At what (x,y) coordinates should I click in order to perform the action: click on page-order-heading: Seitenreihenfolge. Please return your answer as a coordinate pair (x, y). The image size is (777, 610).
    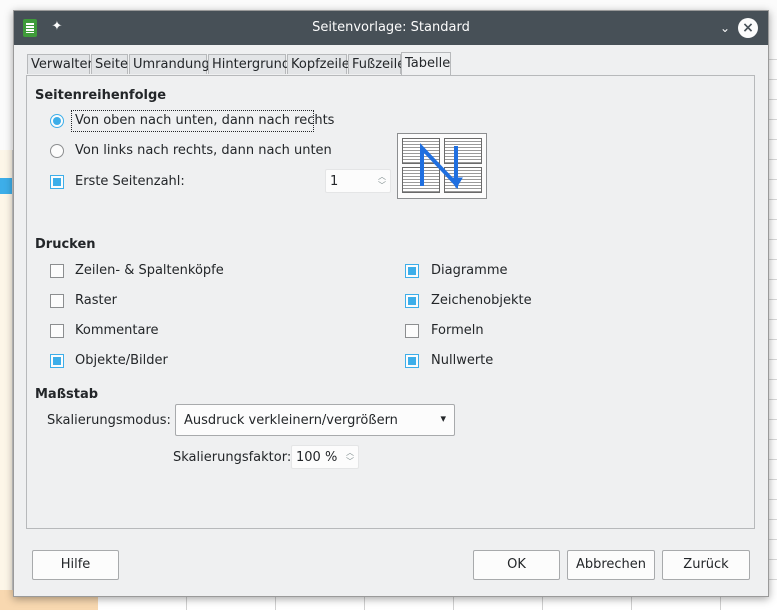
    Looking at the image, I should click on (101, 95).